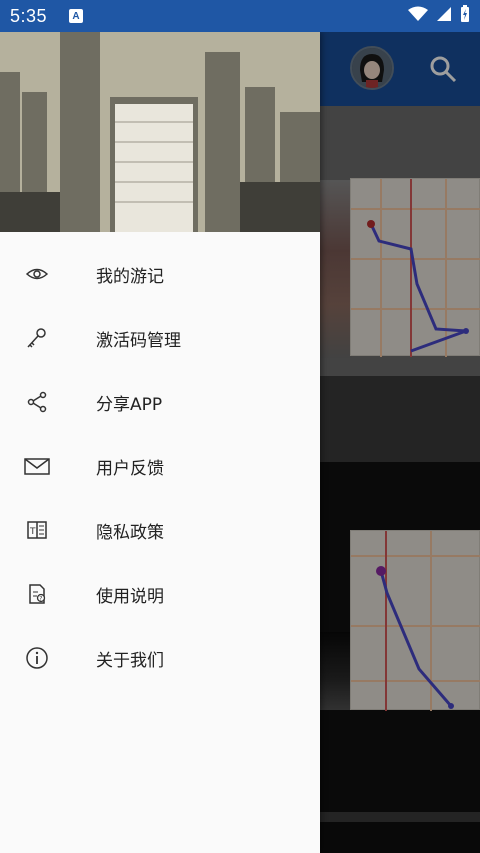  I want to click on menu-item-activation-code: 激活码管理, so click(160, 338).